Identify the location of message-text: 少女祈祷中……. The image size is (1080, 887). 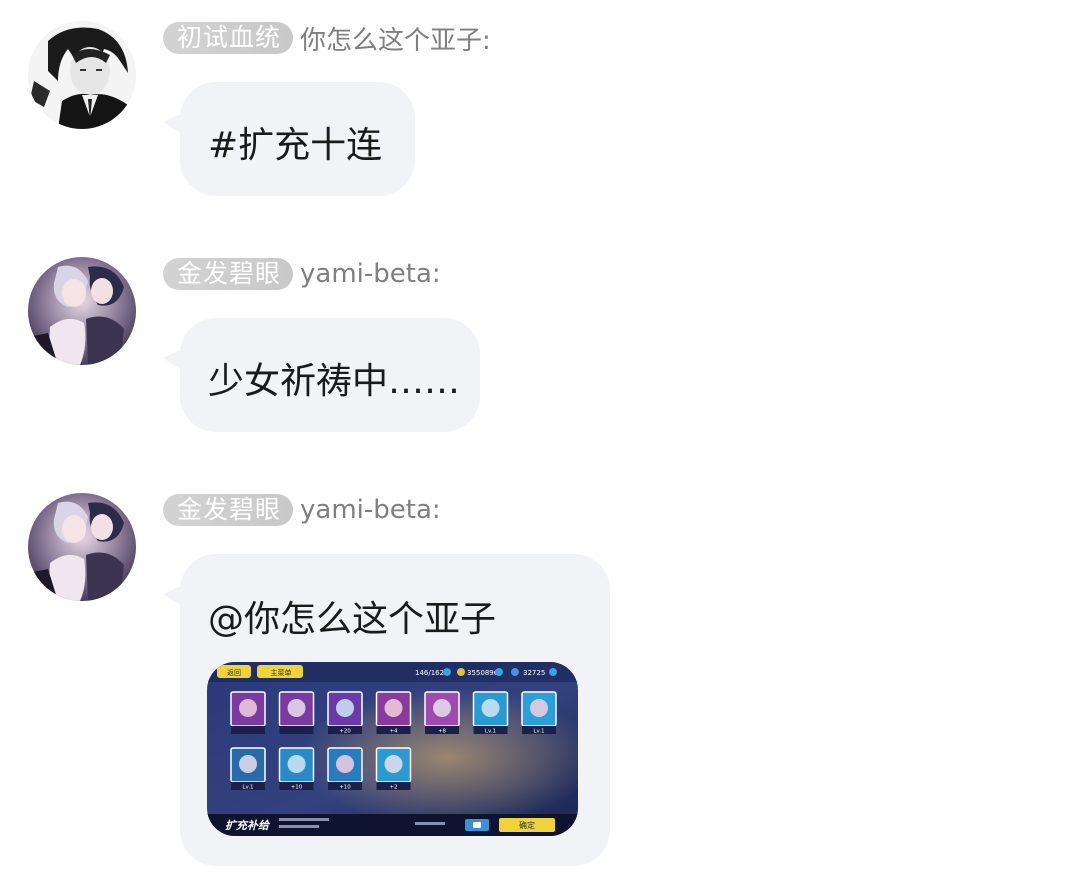
(334, 381).